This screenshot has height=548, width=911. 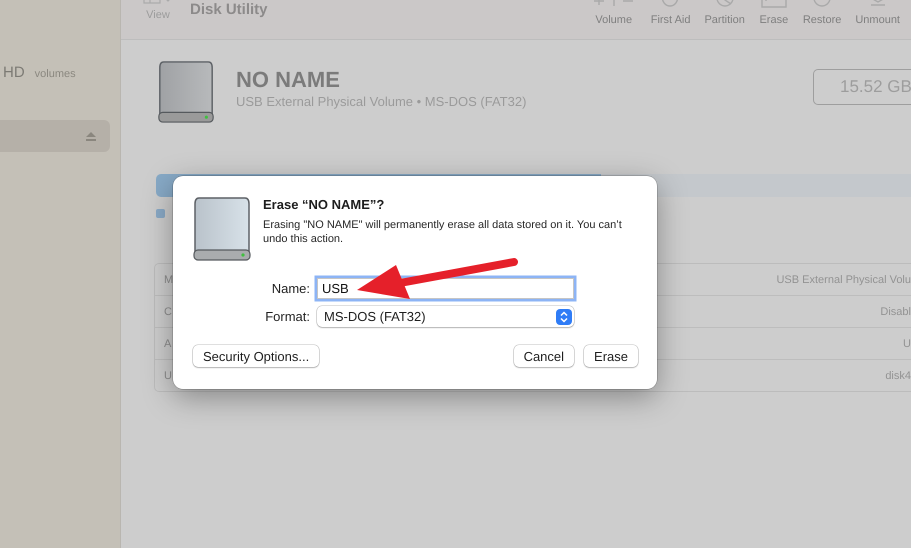 What do you see at coordinates (613, 20) in the screenshot?
I see `toolbar-button: Volume` at bounding box center [613, 20].